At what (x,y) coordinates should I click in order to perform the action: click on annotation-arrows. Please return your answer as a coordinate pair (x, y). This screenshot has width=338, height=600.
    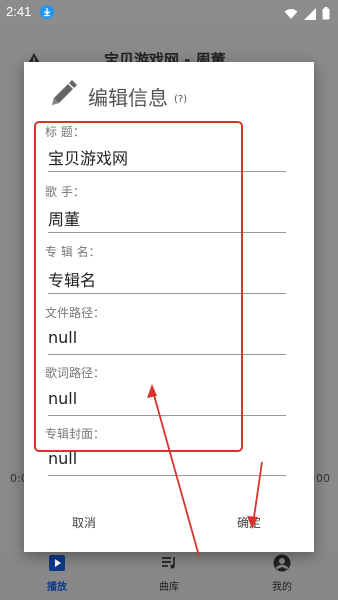
    Looking at the image, I should click on (205, 470).